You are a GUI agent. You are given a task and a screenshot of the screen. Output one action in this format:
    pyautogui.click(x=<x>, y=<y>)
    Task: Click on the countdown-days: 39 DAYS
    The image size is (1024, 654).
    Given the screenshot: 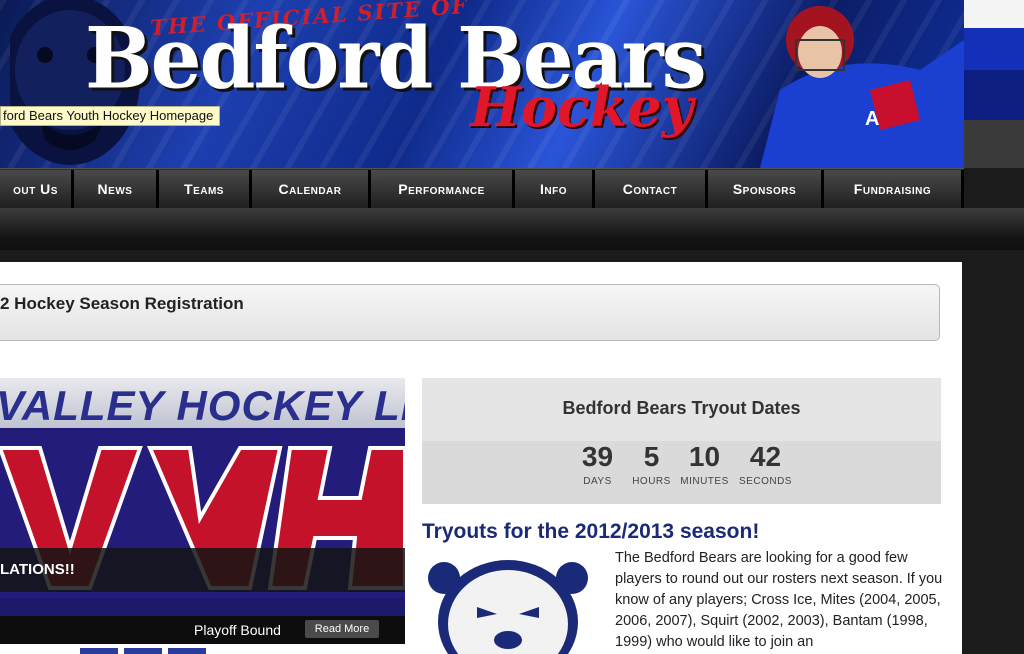 What is the action you would take?
    pyautogui.click(x=598, y=472)
    